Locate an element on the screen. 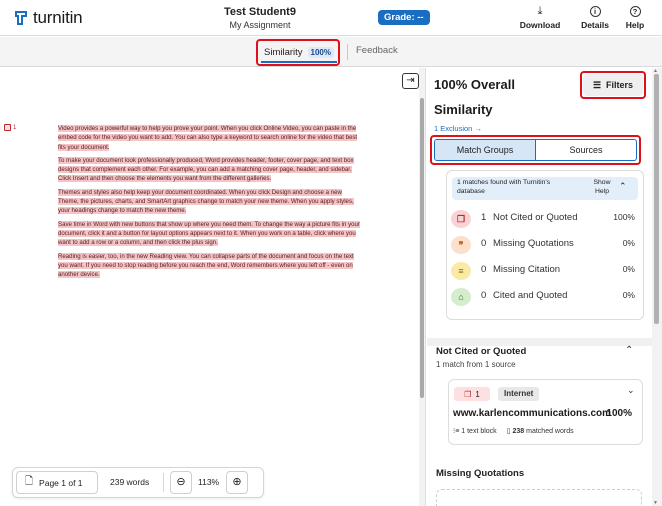  page-indicator: 🗋 Page 1 of 1 is located at coordinates (57, 482).